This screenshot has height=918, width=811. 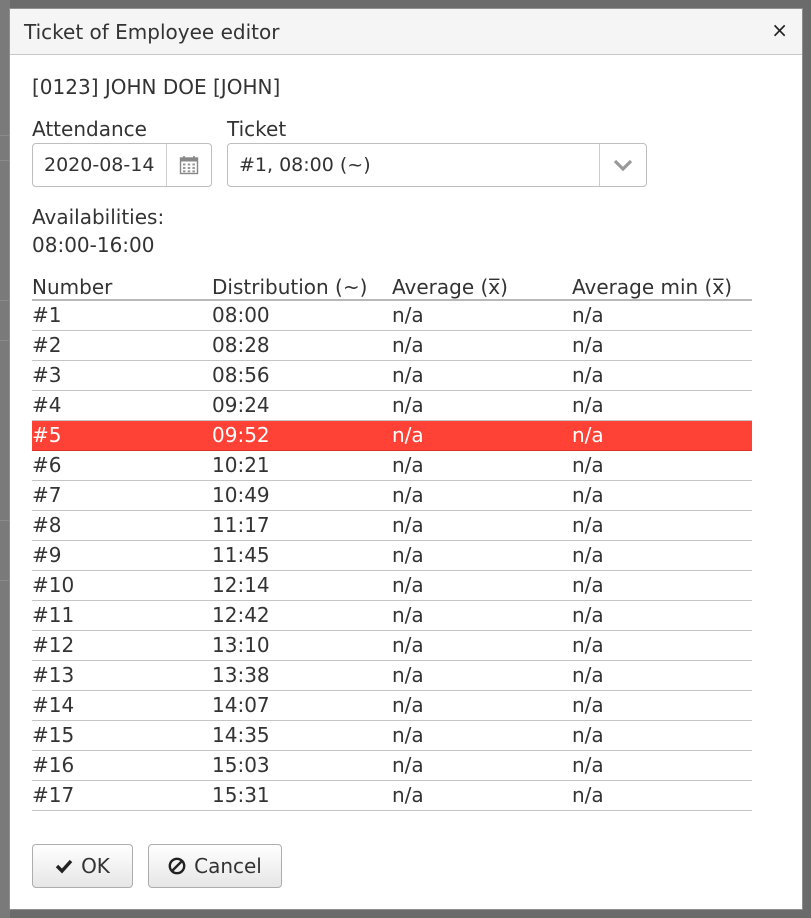 I want to click on attendance-date-value: 2020-08-14, so click(x=99, y=165).